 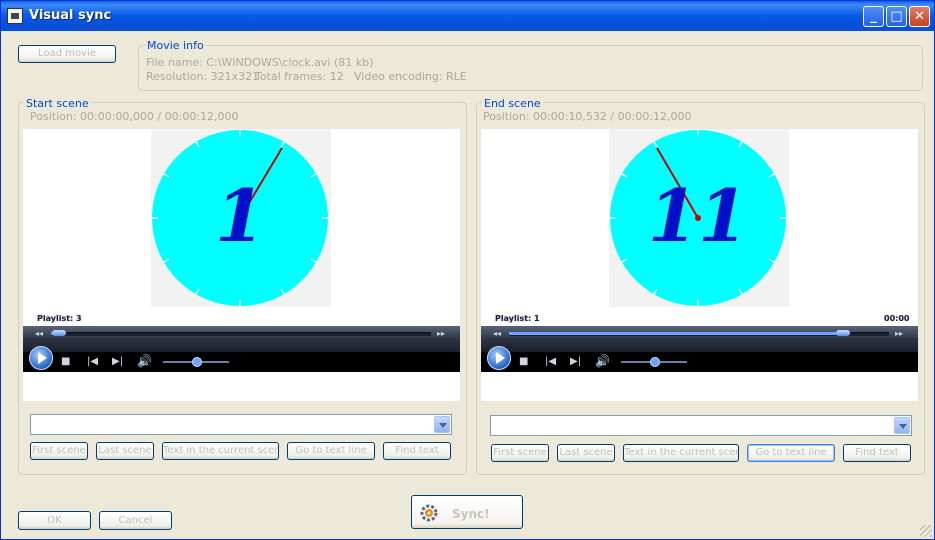 I want to click on total-frames-text: Total frames: 12, so click(x=299, y=76).